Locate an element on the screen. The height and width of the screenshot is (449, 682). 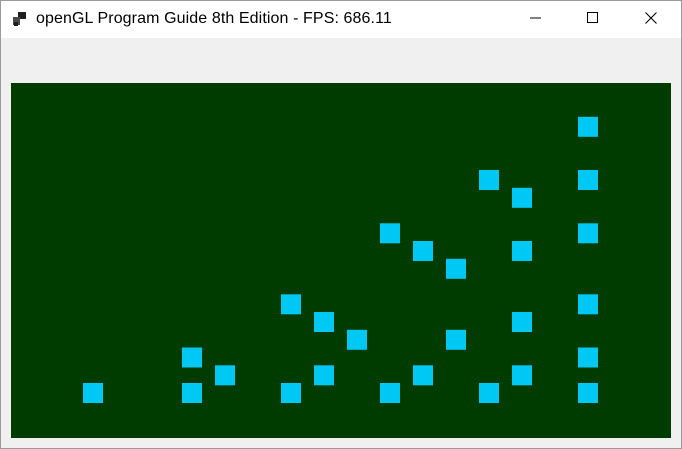
opengl-app-icon is located at coordinates (20, 20).